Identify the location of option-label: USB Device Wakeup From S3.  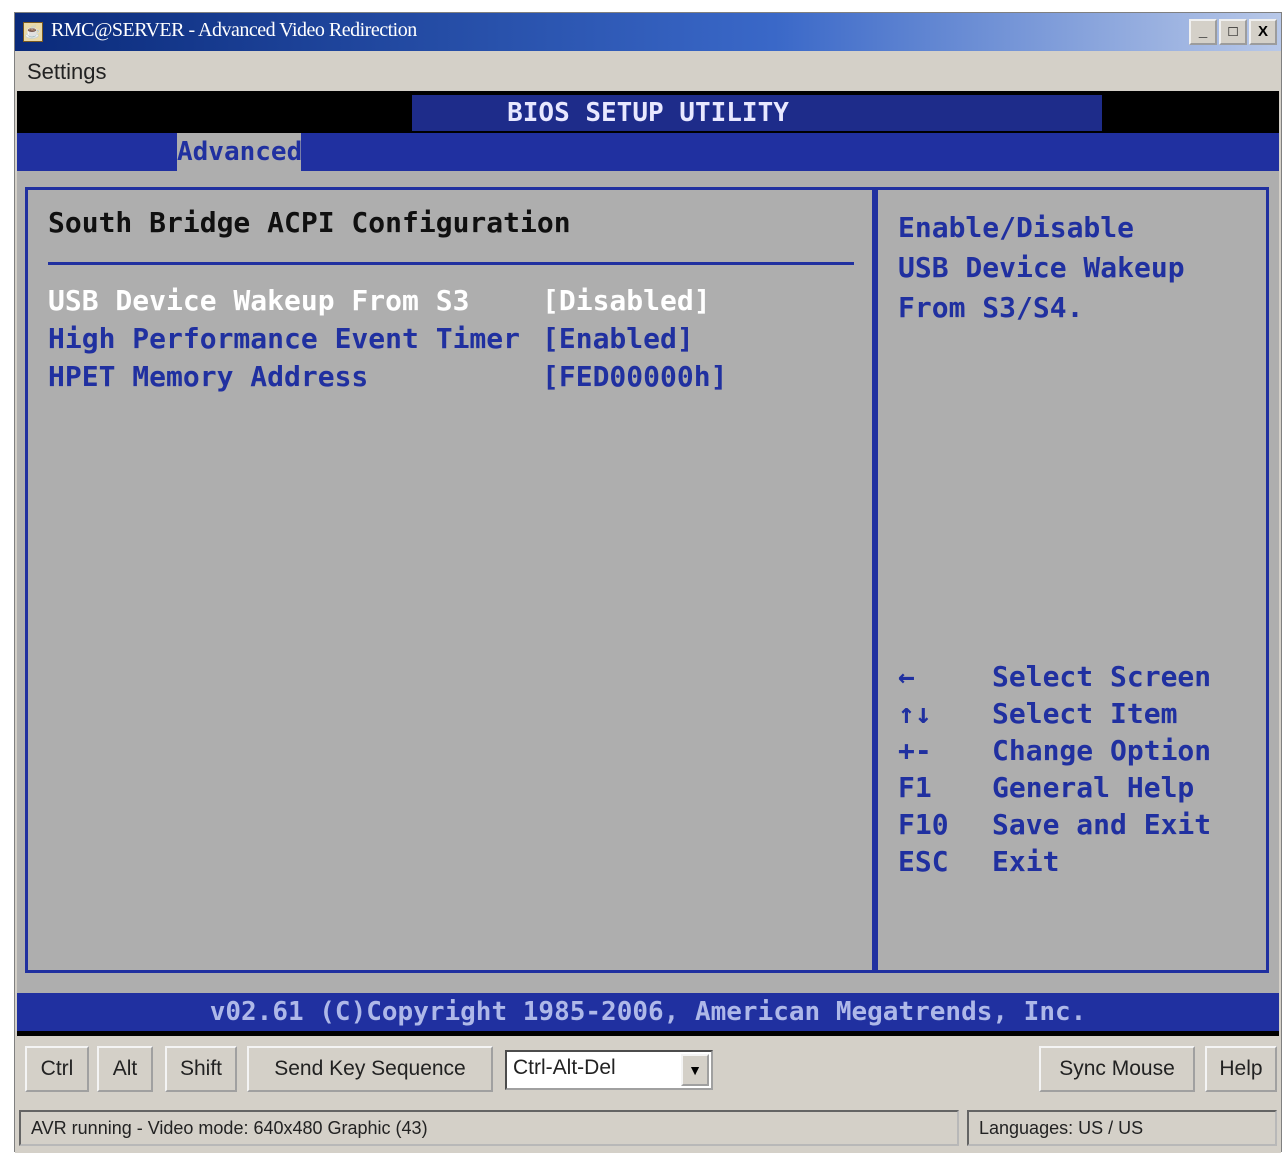
(259, 300).